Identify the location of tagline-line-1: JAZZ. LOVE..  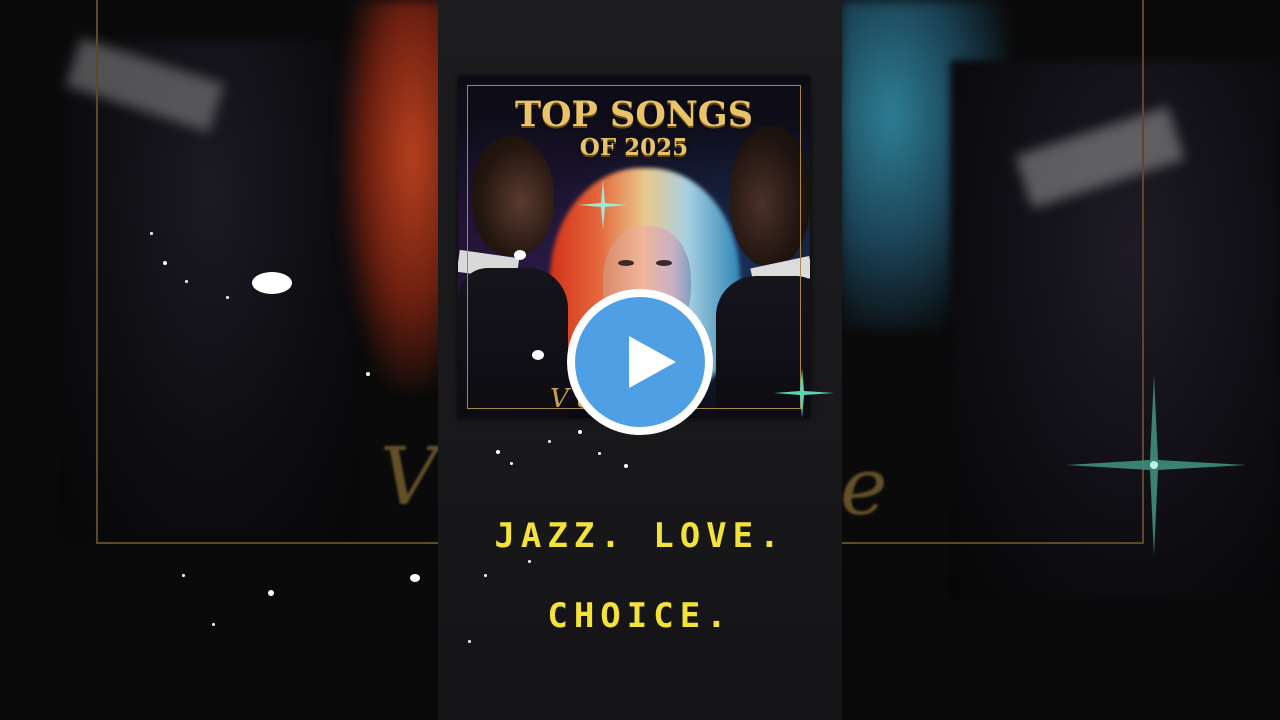
(640, 536).